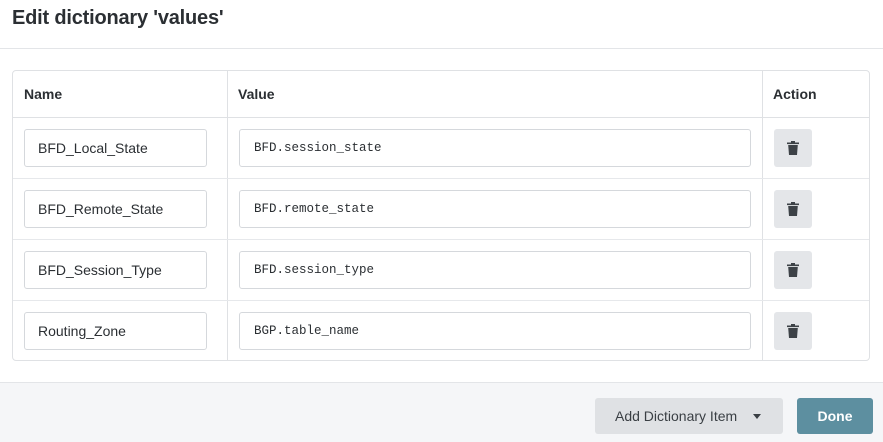 Image resolution: width=883 pixels, height=442 pixels. What do you see at coordinates (118, 18) in the screenshot?
I see `dialog-title: Edit dictionary 'values'` at bounding box center [118, 18].